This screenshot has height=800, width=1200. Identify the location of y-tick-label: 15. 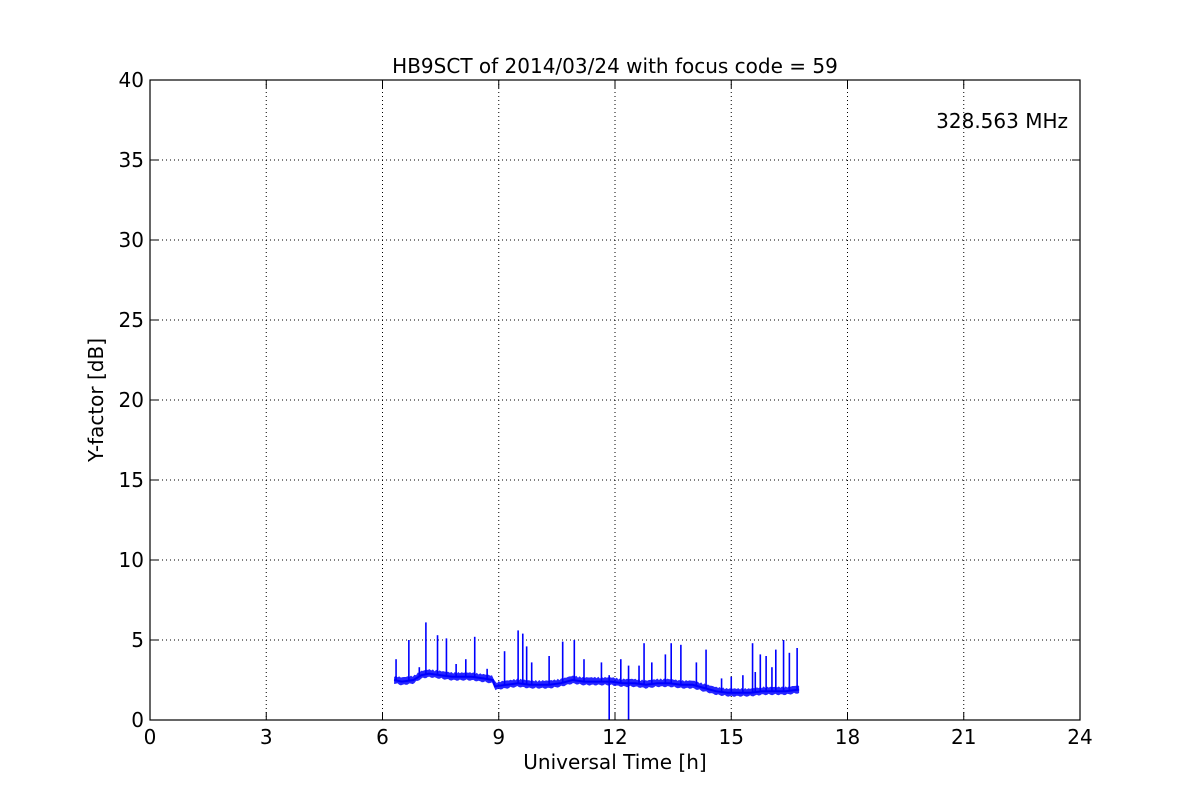
(131, 480).